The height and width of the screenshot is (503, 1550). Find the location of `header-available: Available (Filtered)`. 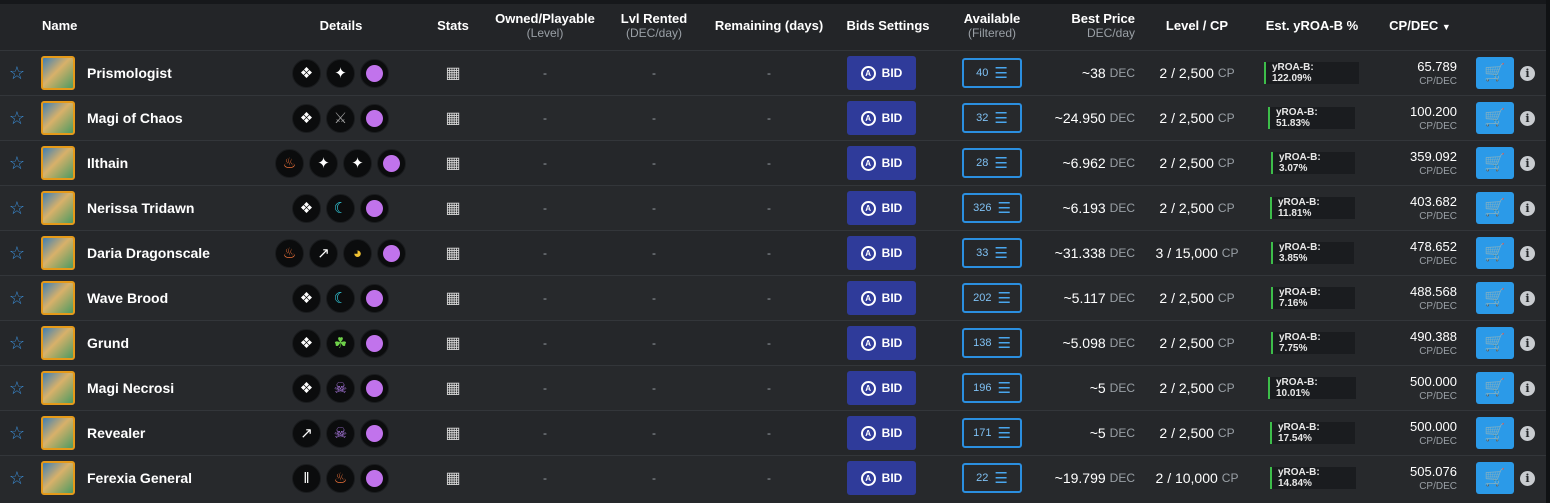

header-available: Available (Filtered) is located at coordinates (992, 26).